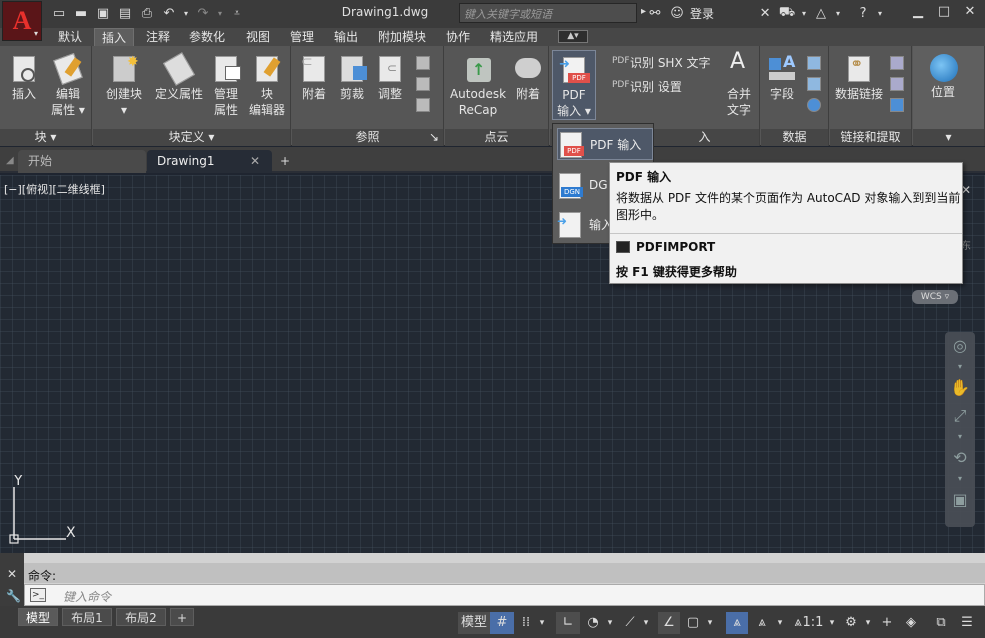 The width and height of the screenshot is (985, 638). Describe the element at coordinates (203, 13) in the screenshot. I see `redo-icon: ↷` at that location.